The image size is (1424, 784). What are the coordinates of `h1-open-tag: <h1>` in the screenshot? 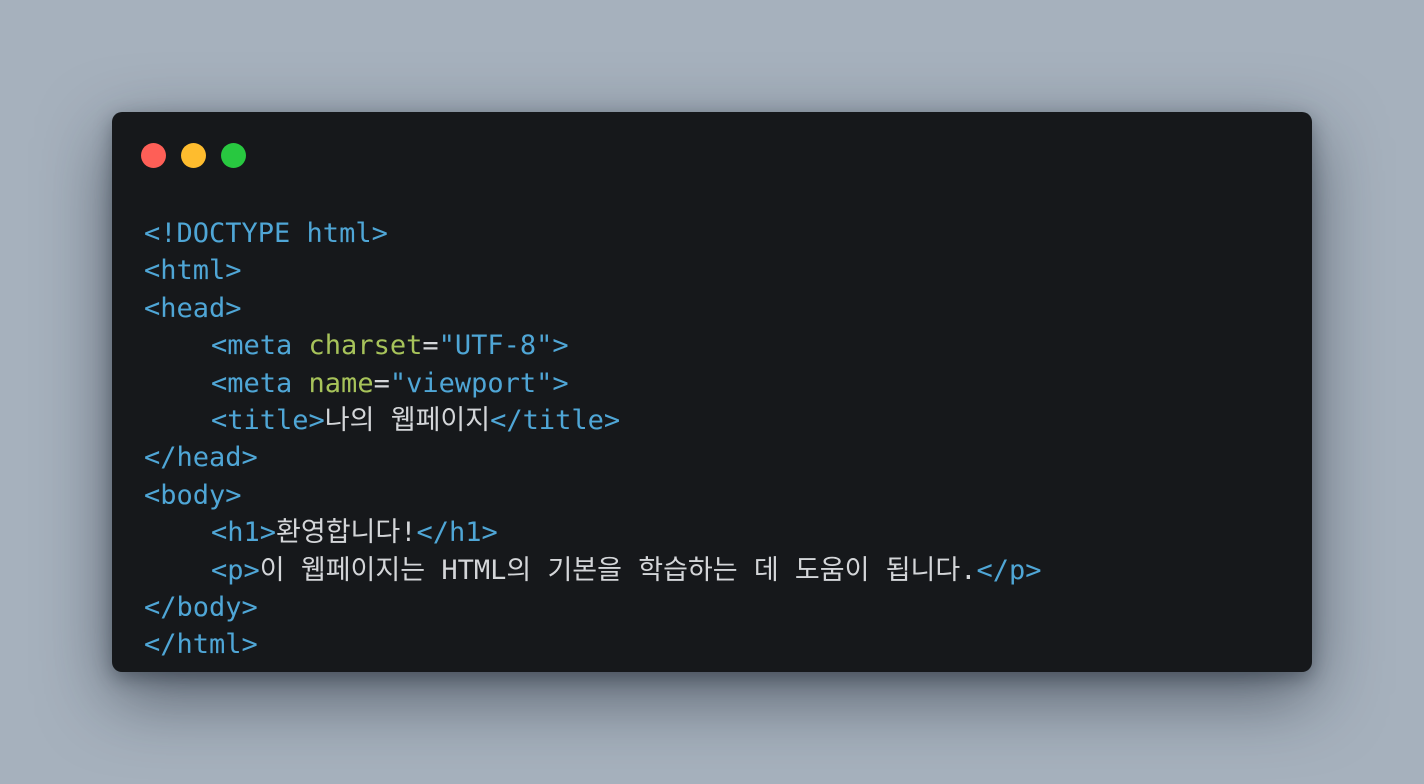 It's located at (244, 533).